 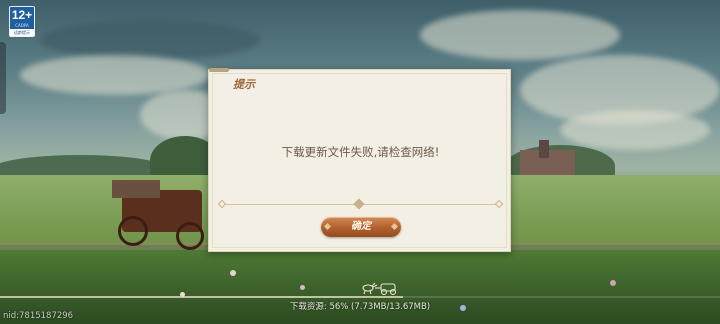 I want to click on age-rating-org: CADPA, so click(x=22, y=25).